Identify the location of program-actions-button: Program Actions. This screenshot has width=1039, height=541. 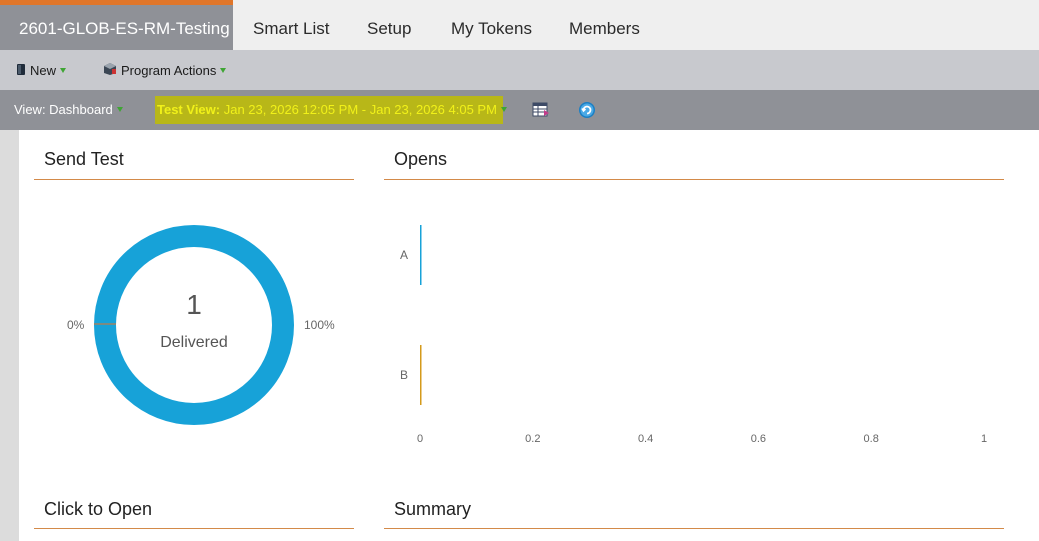
(164, 71).